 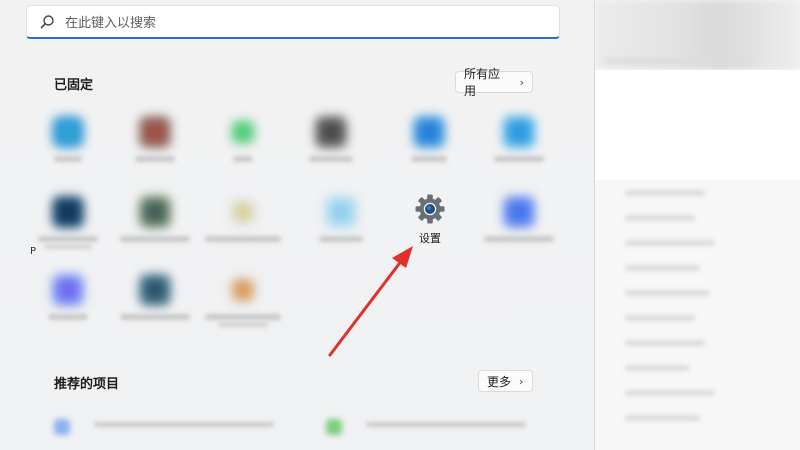 I want to click on all-apps-button: 所有应用 ›, so click(x=494, y=82).